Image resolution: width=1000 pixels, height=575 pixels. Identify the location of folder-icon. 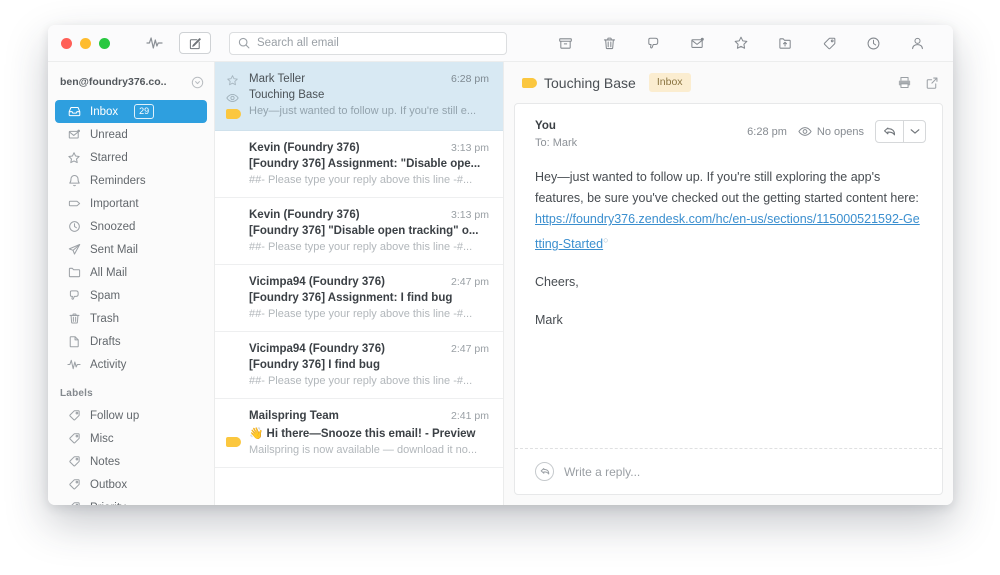
(74, 272).